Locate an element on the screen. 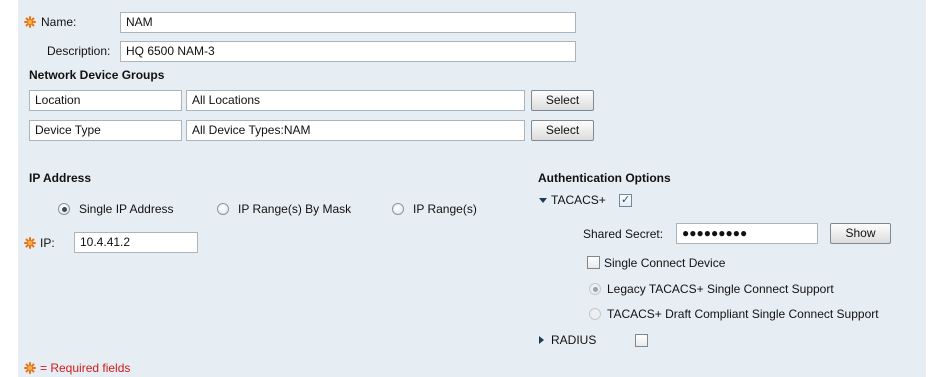 This screenshot has height=377, width=932. tacacs-label: TACACS+ is located at coordinates (578, 200).